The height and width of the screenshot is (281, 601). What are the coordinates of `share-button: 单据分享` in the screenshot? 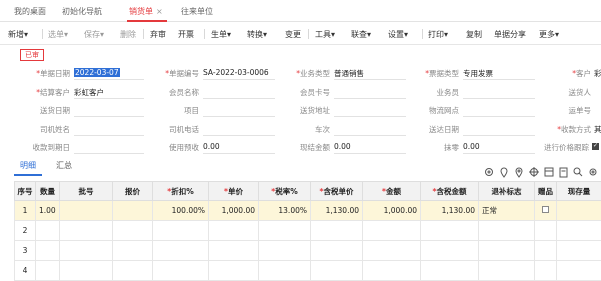 It's located at (510, 34).